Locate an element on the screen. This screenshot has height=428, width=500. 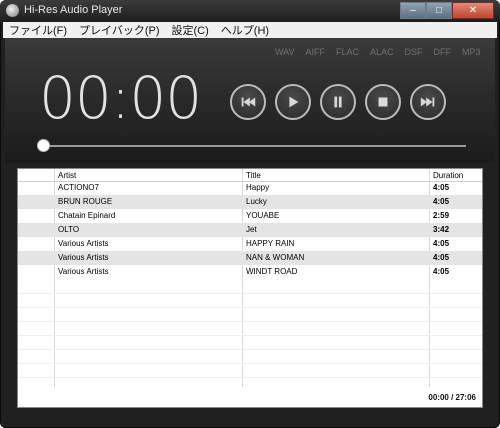
row-artist: OLTO is located at coordinates (69, 229).